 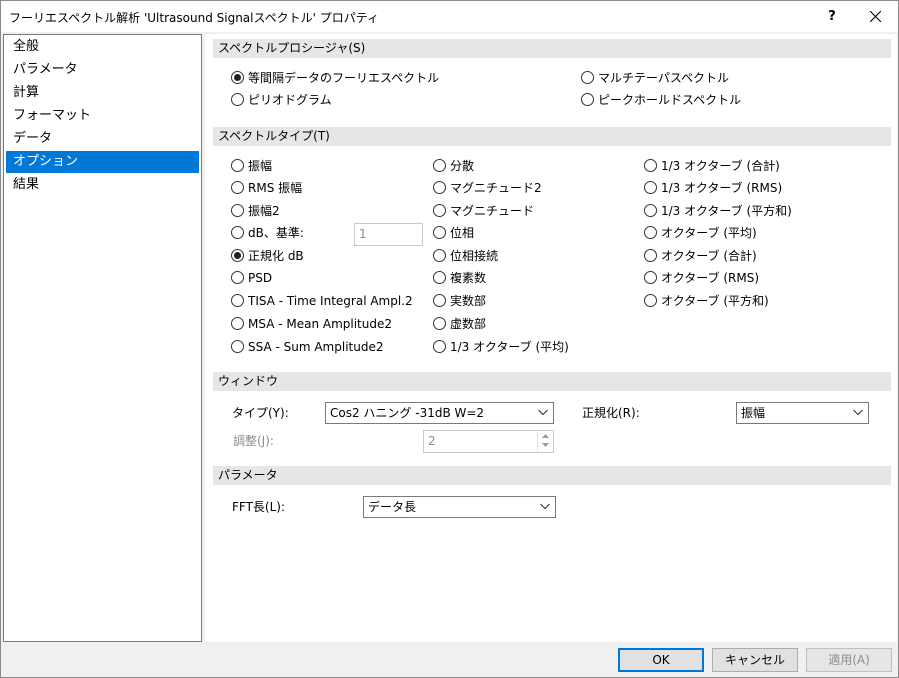 What do you see at coordinates (102, 47) in the screenshot?
I see `sidebar-item-general: 全般` at bounding box center [102, 47].